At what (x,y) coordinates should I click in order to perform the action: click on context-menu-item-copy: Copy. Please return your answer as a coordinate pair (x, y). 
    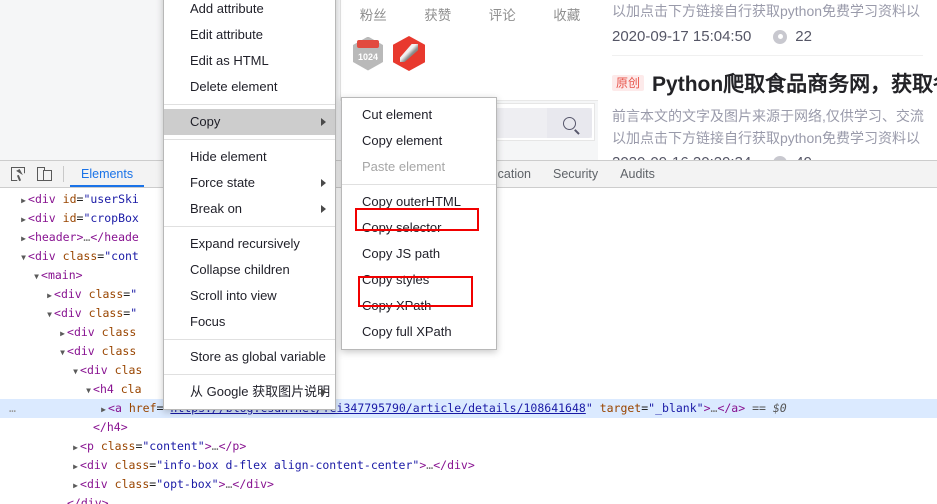
    Looking at the image, I should click on (249, 122).